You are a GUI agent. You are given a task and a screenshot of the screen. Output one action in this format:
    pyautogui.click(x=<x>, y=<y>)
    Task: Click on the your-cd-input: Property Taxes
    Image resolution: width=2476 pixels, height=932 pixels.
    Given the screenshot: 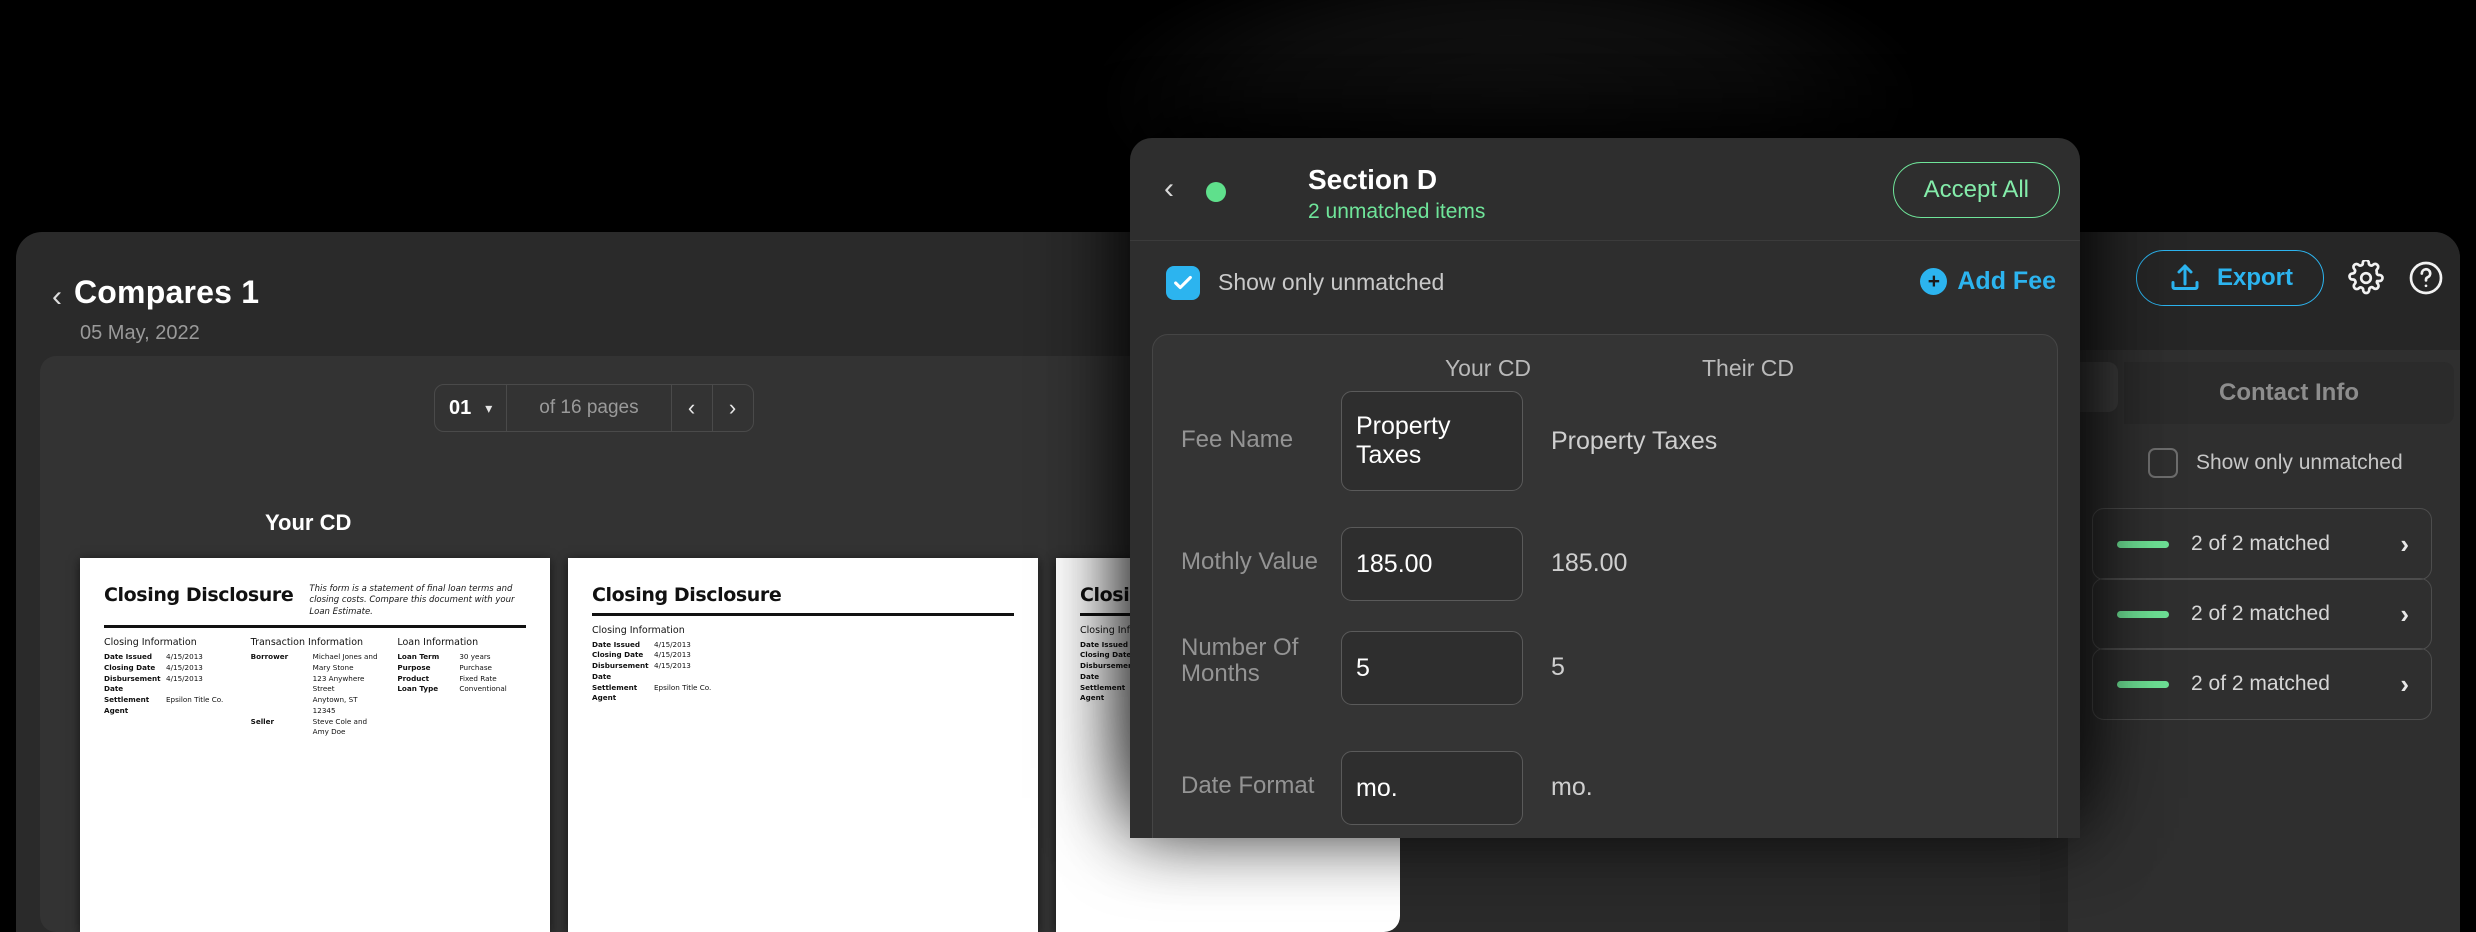 What is the action you would take?
    pyautogui.click(x=1432, y=441)
    